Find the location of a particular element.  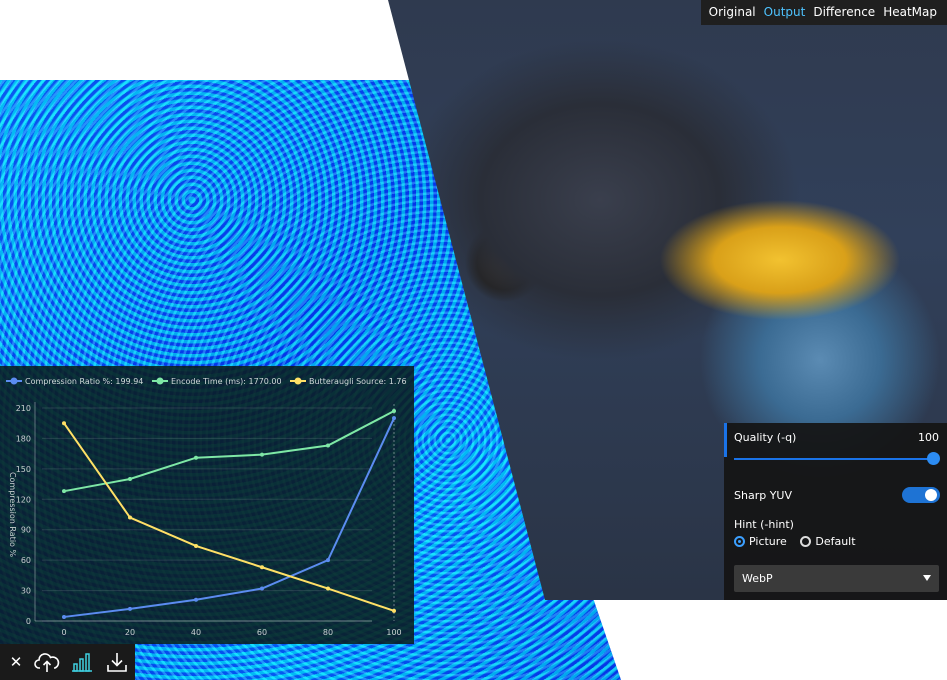

hint-option-default: Default is located at coordinates (828, 541).